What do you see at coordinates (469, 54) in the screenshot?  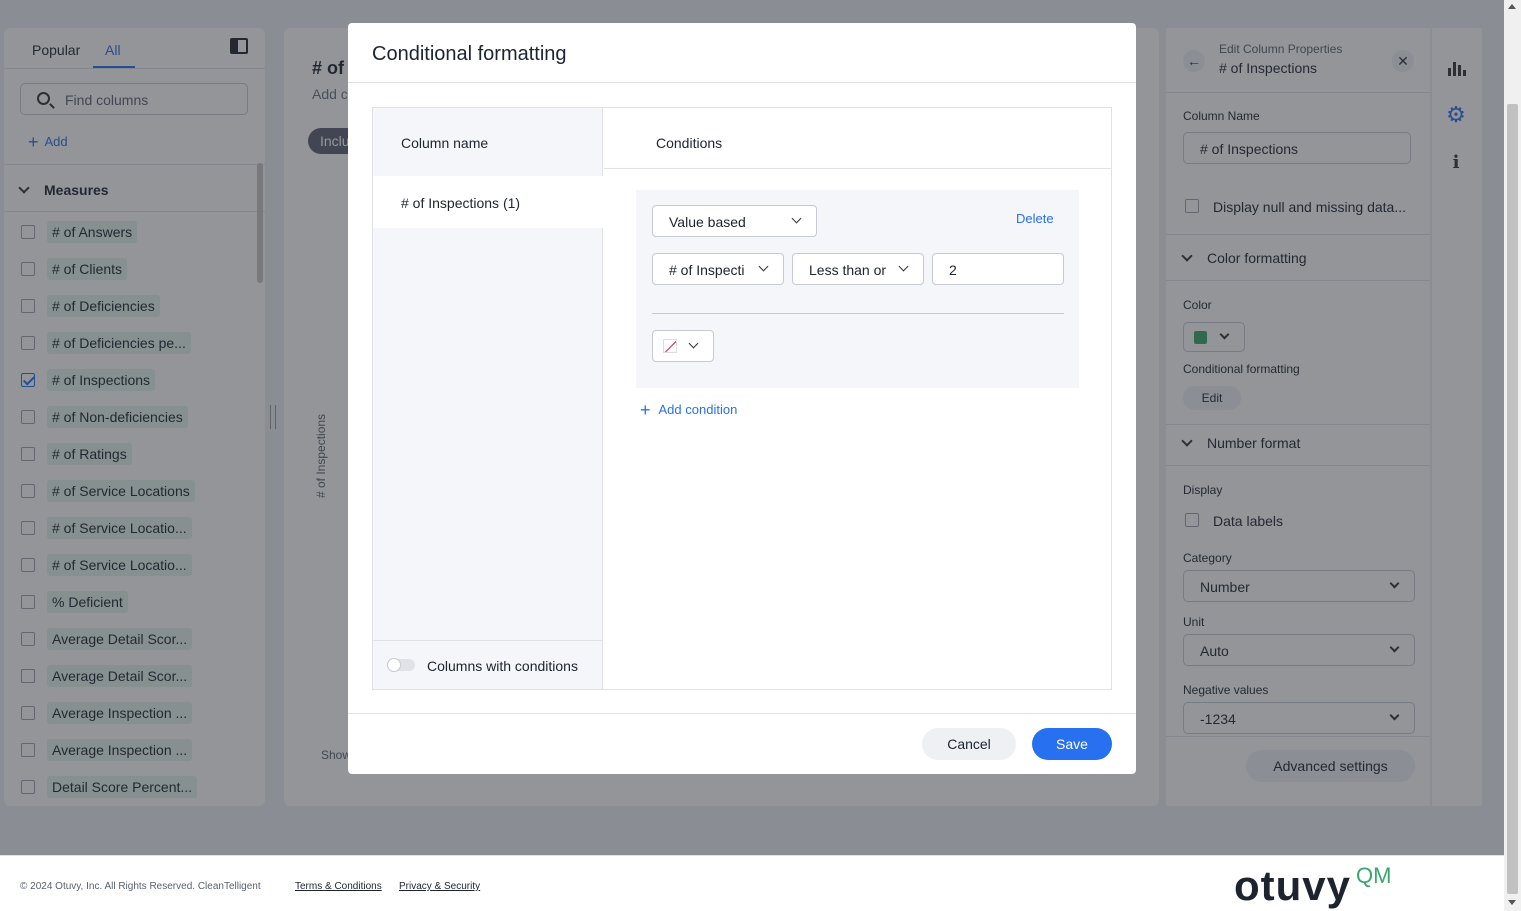 I see `dialog-title: Conditional formatting` at bounding box center [469, 54].